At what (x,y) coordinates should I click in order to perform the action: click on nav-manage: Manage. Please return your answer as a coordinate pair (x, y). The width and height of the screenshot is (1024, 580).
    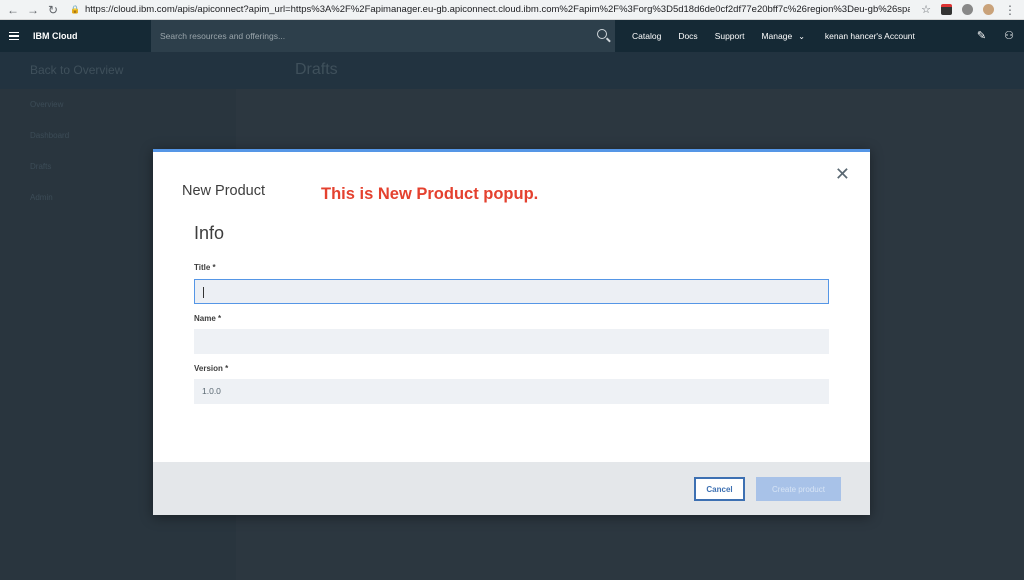
    Looking at the image, I should click on (776, 36).